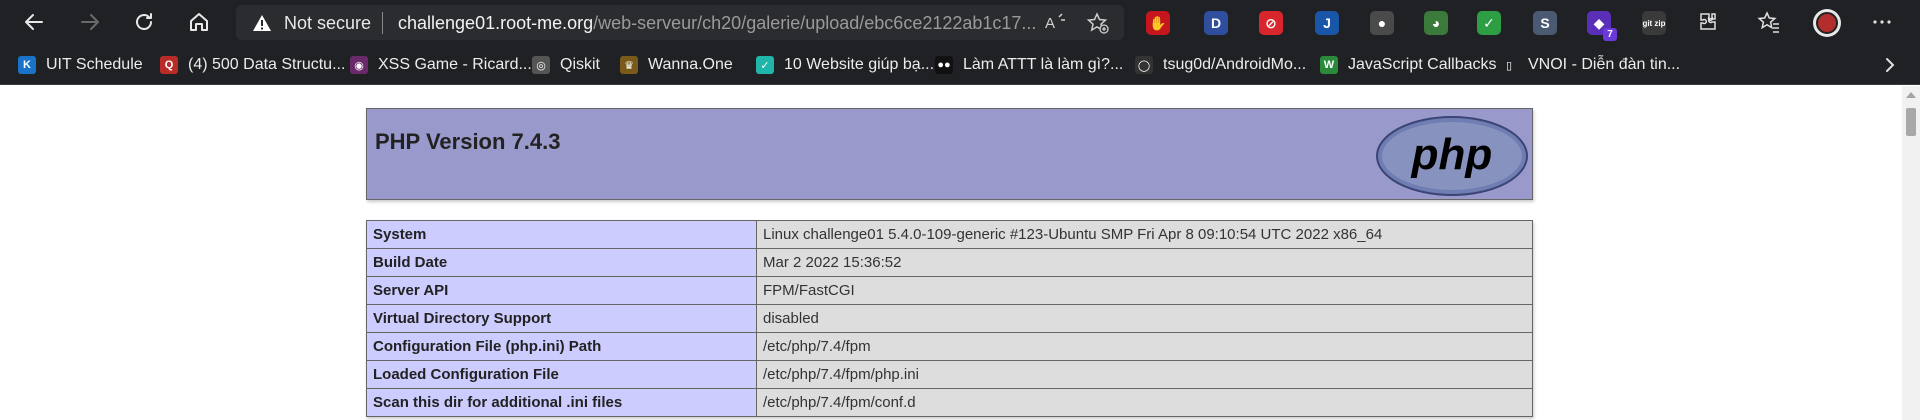 The width and height of the screenshot is (1920, 420). I want to click on warning-icon, so click(262, 23).